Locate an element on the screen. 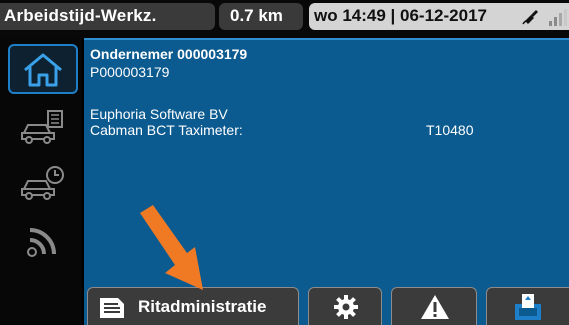 This screenshot has width=569, height=325. distance-label: 0.7 km is located at coordinates (256, 15).